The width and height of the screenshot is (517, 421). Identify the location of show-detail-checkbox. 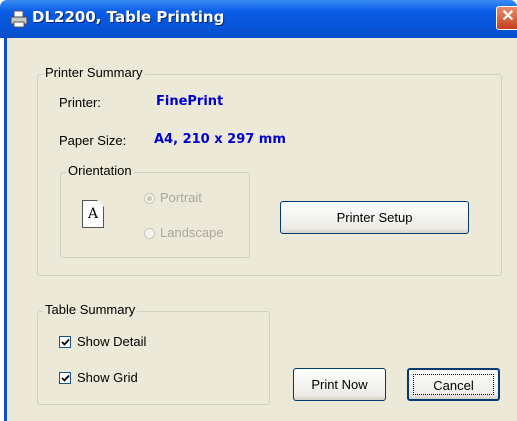
(65, 342).